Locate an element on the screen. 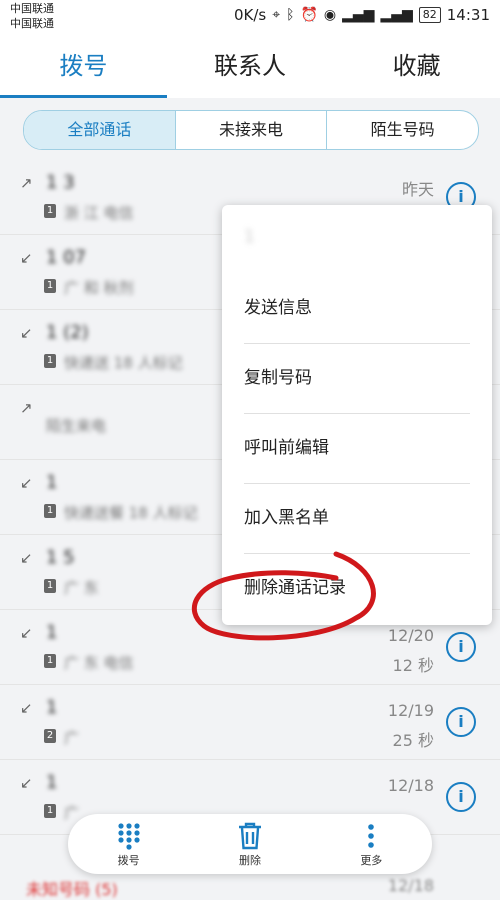 Image resolution: width=500 pixels, height=900 pixels. tab-contacts: 联系人 is located at coordinates (250, 66).